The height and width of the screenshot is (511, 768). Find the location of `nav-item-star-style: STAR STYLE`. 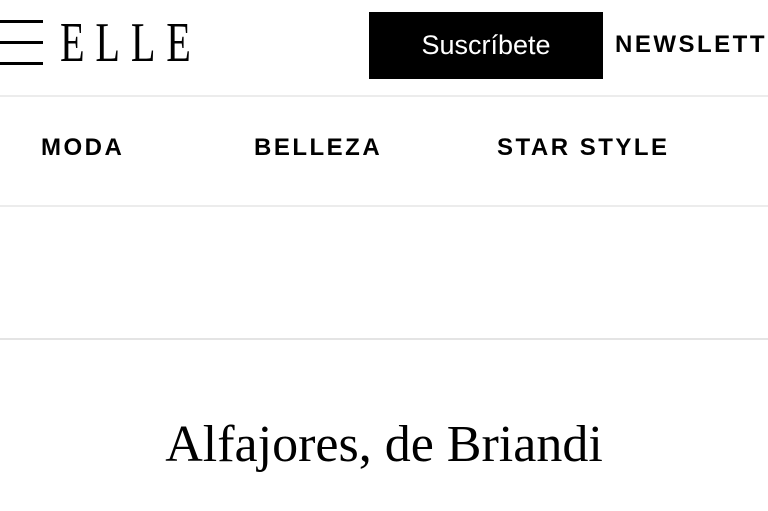

nav-item-star-style: STAR STYLE is located at coordinates (583, 148).